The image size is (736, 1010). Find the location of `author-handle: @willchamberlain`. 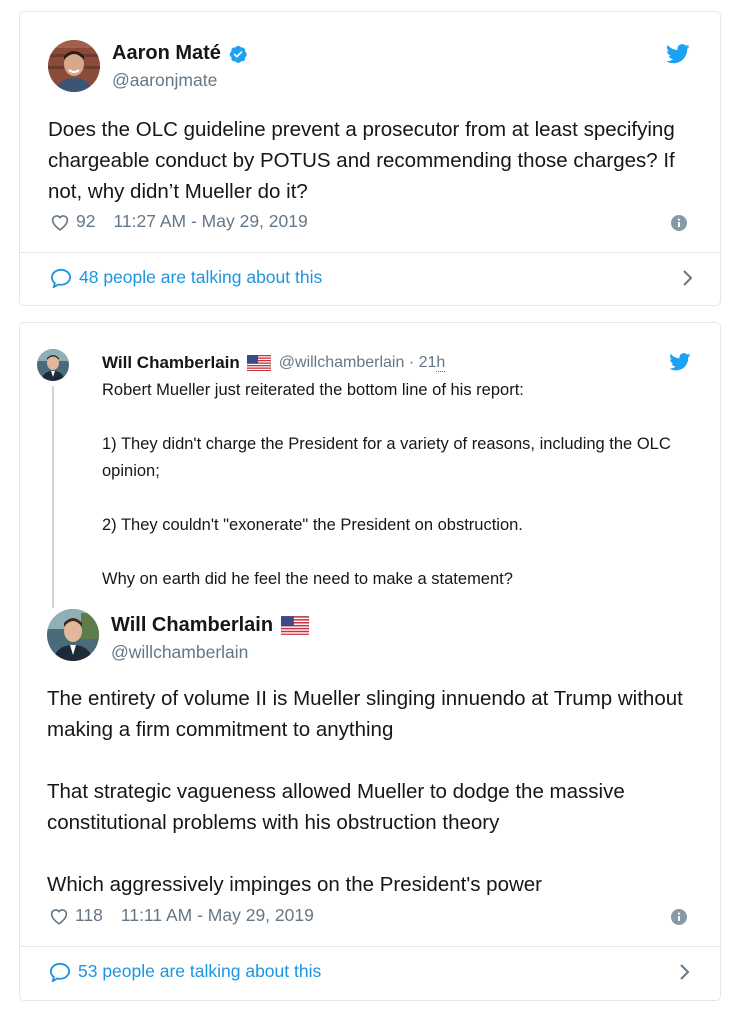

author-handle: @willchamberlain is located at coordinates (179, 652).